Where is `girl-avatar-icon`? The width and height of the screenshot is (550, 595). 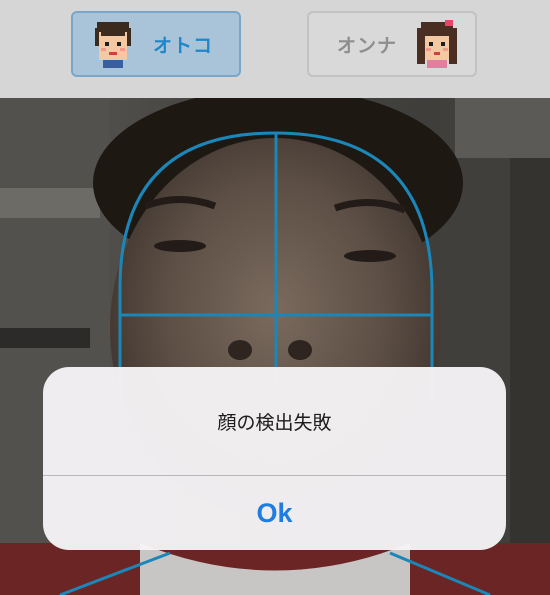
girl-avatar-icon is located at coordinates (437, 44).